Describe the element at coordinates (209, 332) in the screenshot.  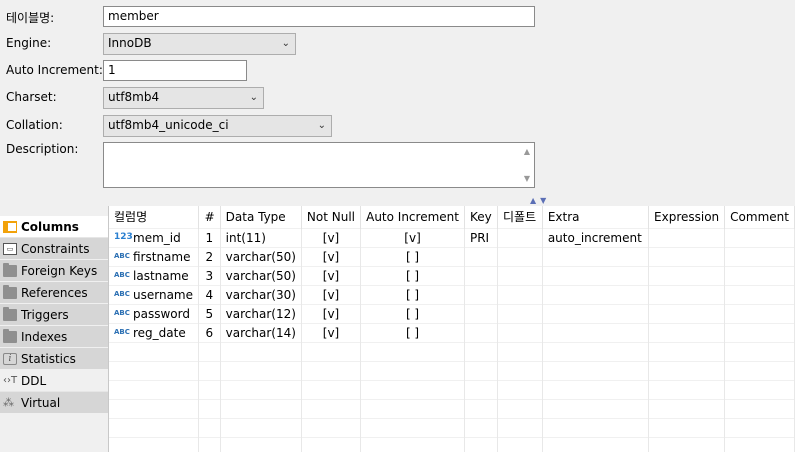
I see `cell-ordinal: 6` at that location.